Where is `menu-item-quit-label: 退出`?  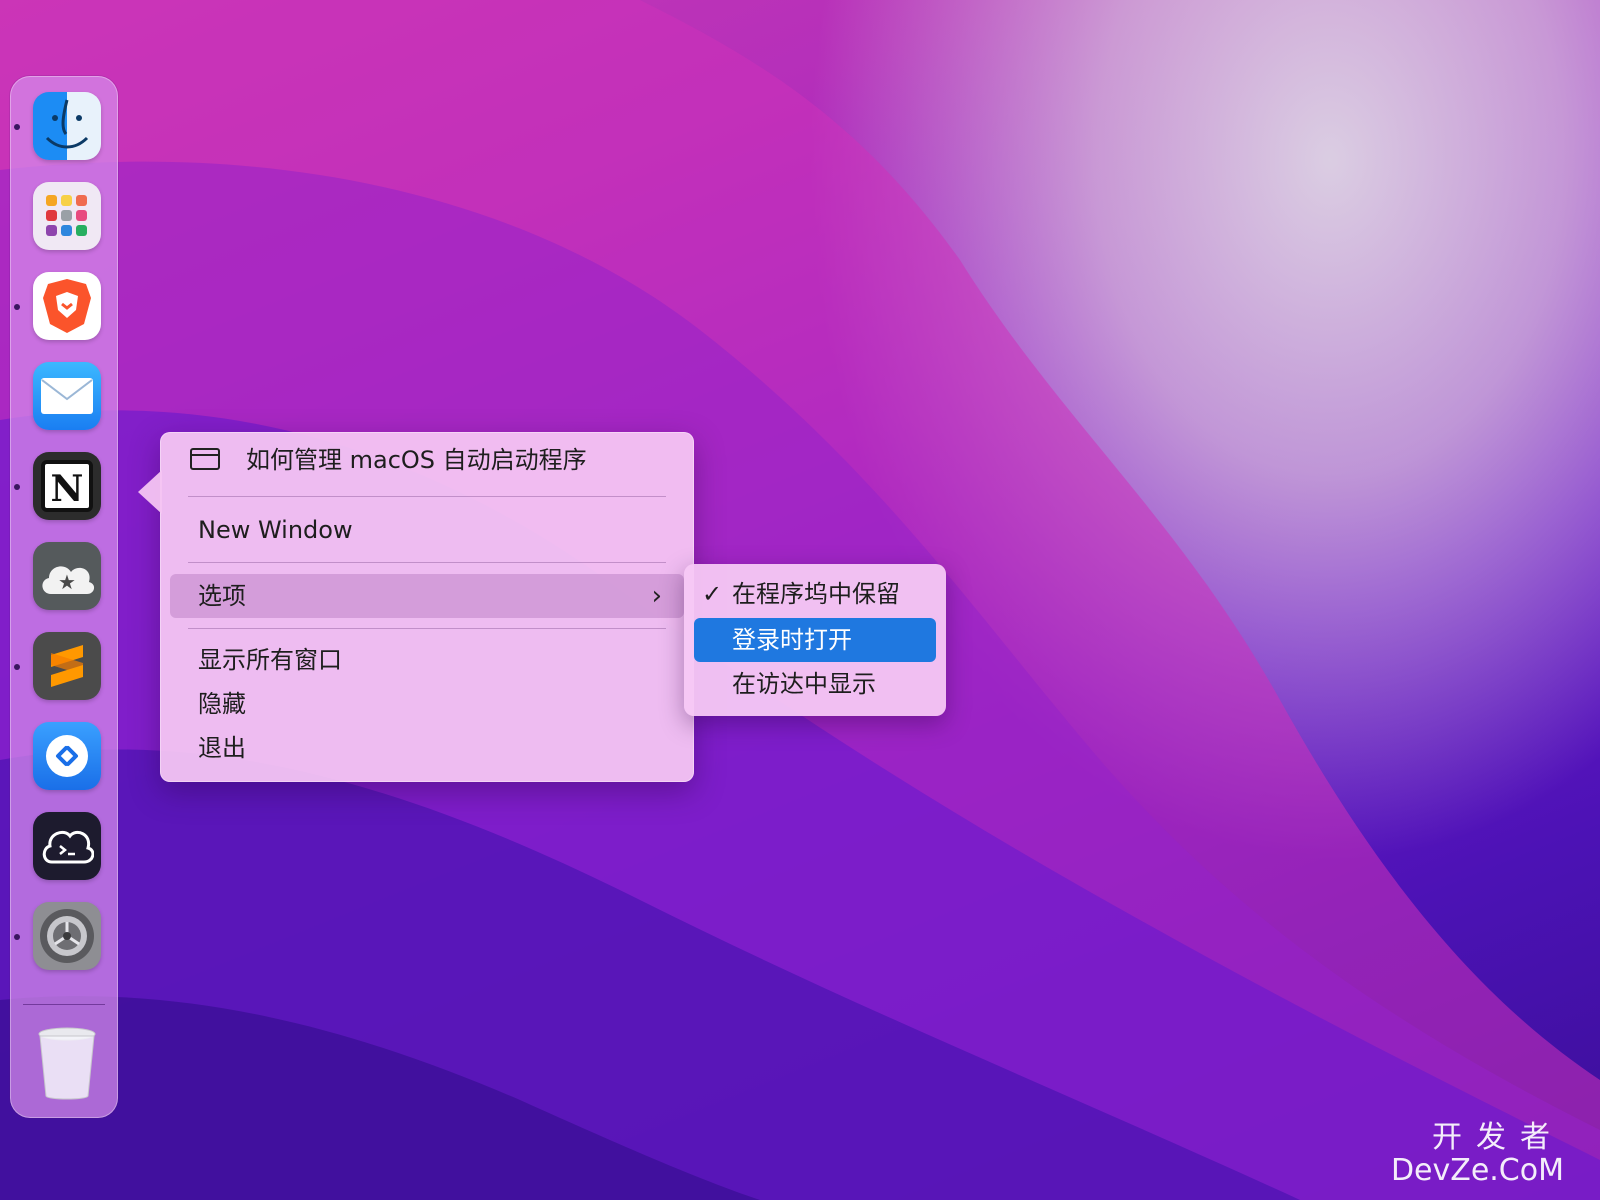
menu-item-quit-label: 退出 is located at coordinates (222, 748).